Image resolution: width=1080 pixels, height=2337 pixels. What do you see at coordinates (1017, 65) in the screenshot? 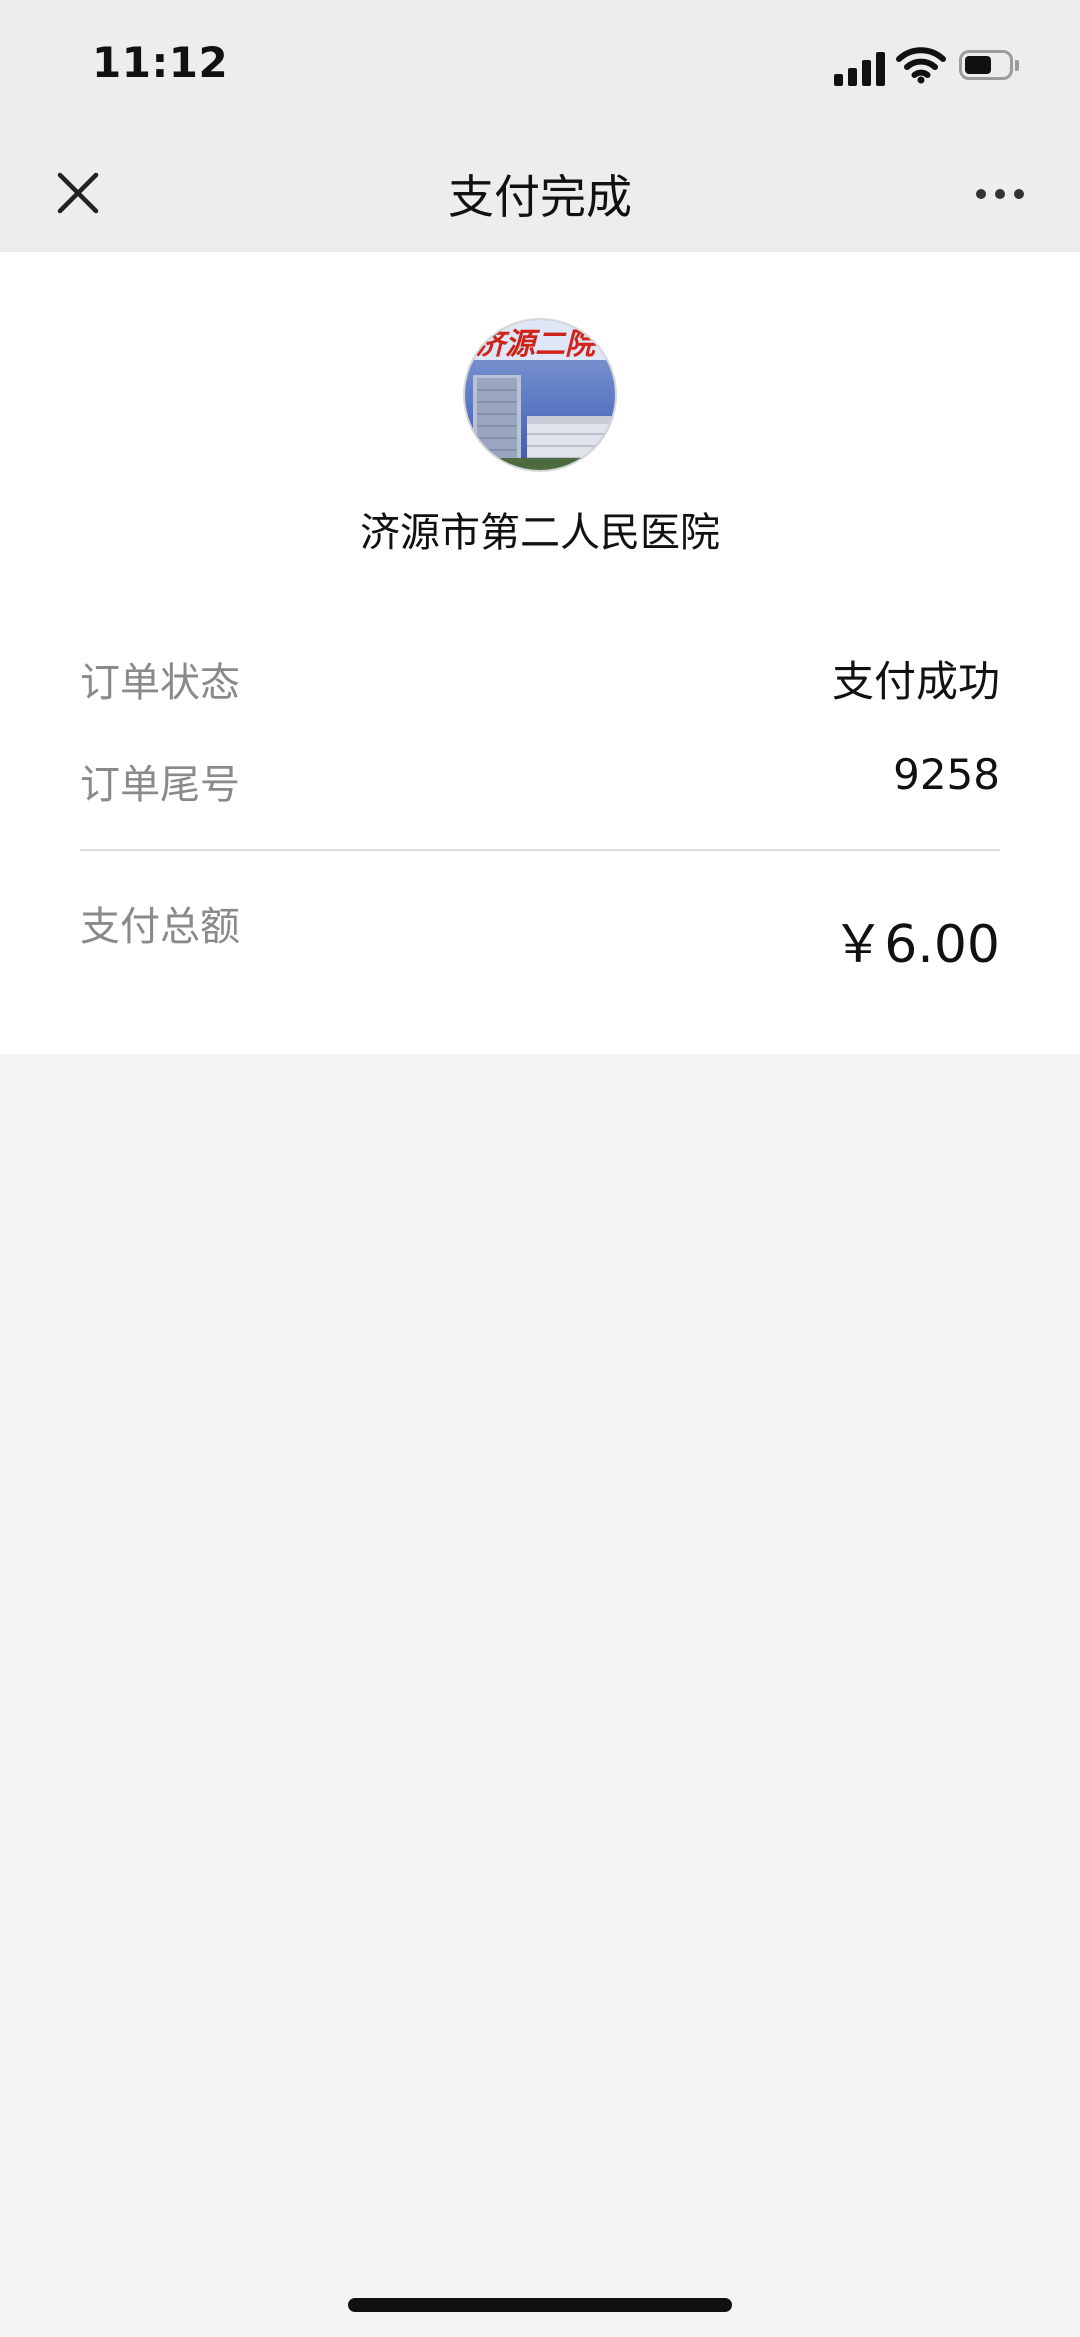
I see `battery-nub` at bounding box center [1017, 65].